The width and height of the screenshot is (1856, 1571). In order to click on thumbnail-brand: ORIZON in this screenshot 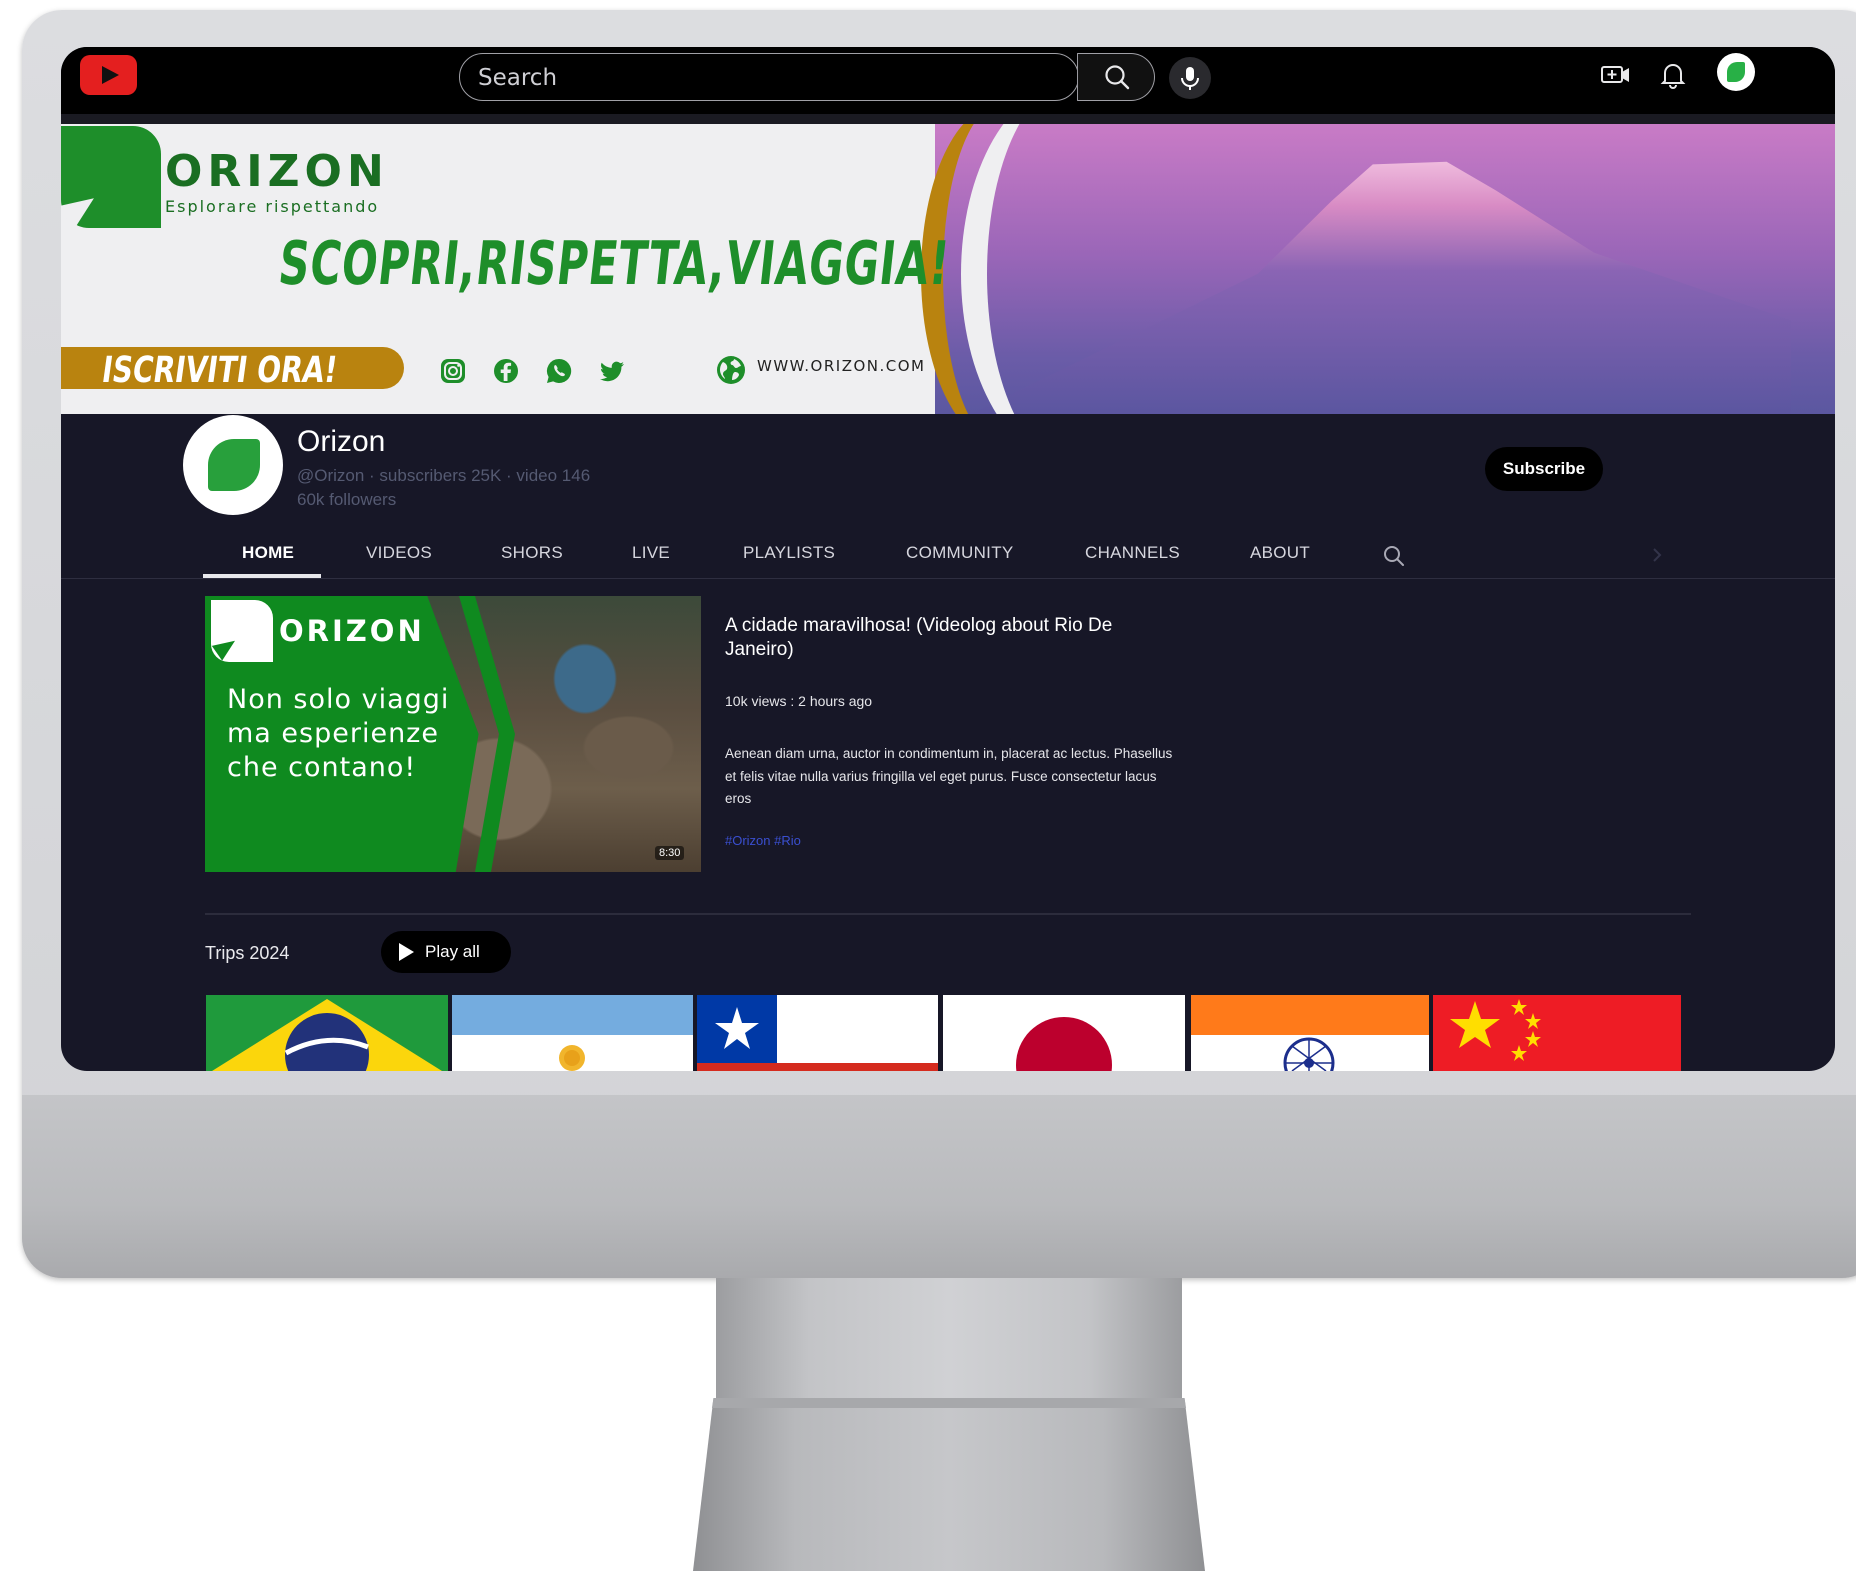, I will do `click(352, 631)`.